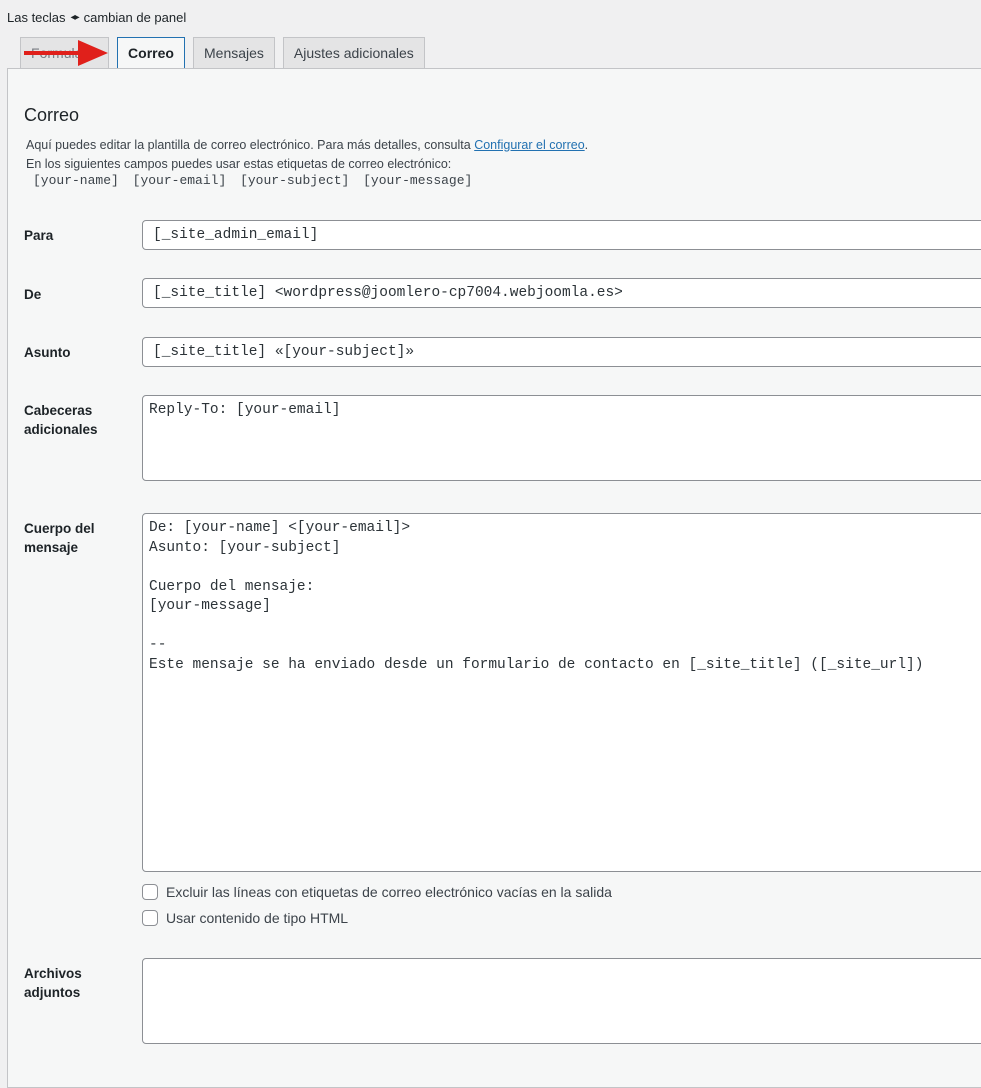 The image size is (981, 1088). I want to click on red-arrow-icon, so click(66, 53).